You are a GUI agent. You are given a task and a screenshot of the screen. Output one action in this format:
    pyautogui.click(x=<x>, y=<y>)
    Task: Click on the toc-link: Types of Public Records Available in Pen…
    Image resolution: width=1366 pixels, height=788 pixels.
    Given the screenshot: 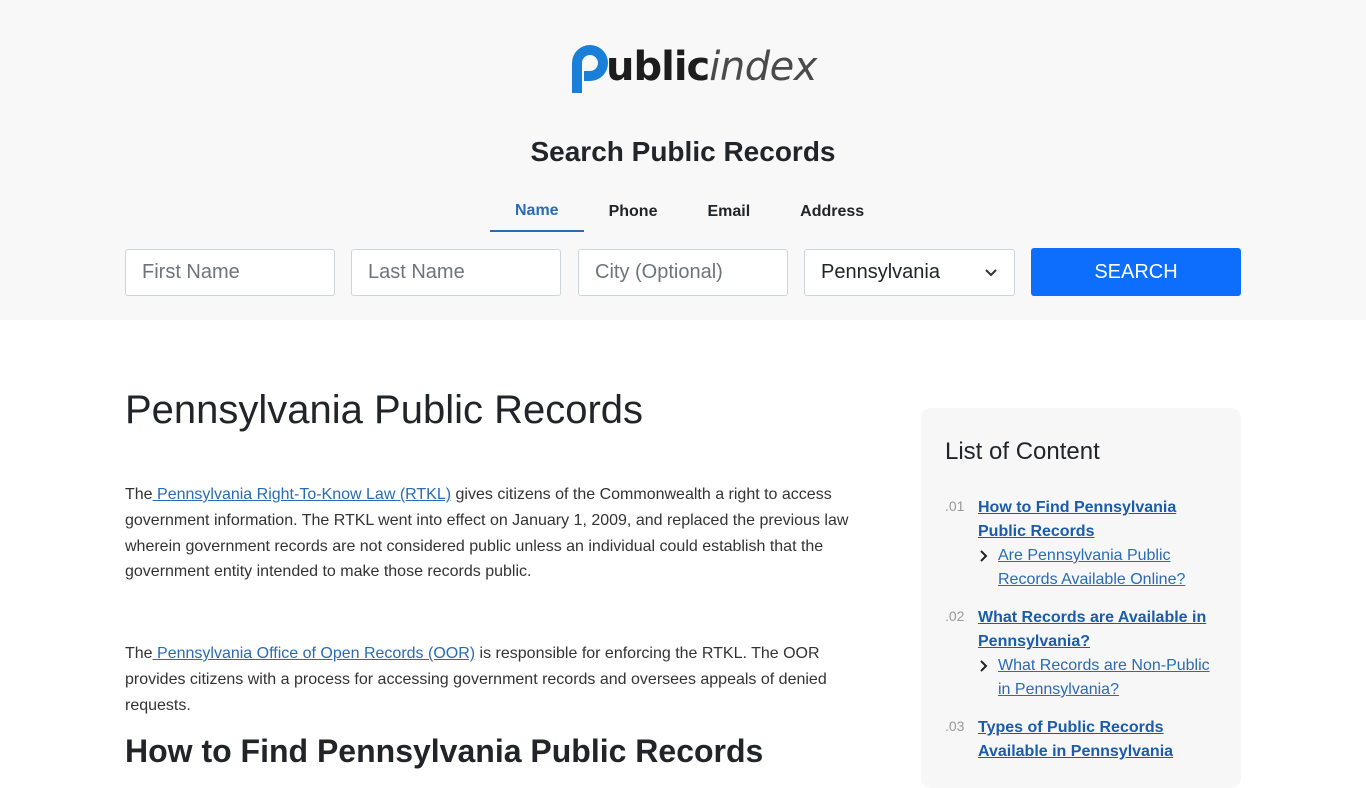 What is the action you would take?
    pyautogui.click(x=1075, y=739)
    